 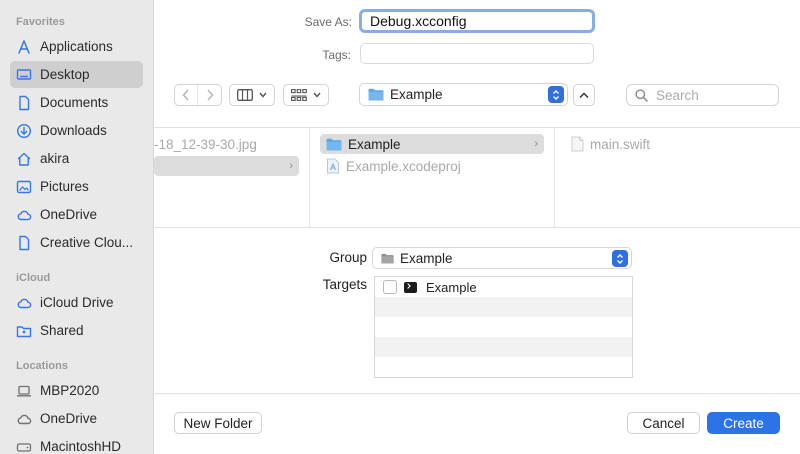 I want to click on search-field: Search, so click(x=702, y=95).